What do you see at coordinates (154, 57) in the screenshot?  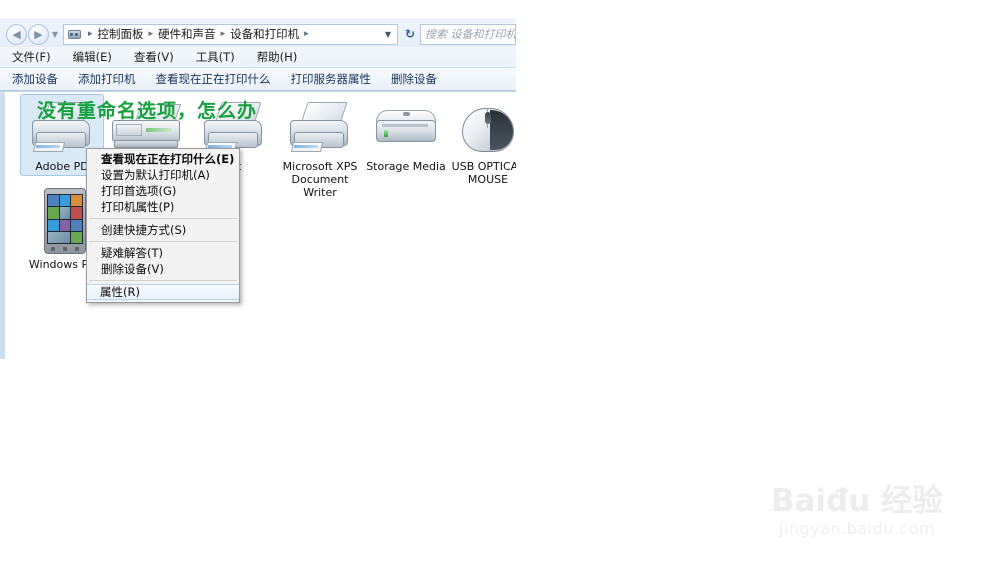 I see `menu-view: 查看(V)` at bounding box center [154, 57].